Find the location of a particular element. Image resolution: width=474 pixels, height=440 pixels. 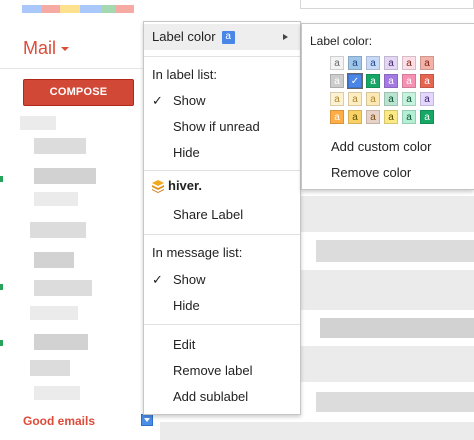

submenu-arrow-icon is located at coordinates (285, 37).